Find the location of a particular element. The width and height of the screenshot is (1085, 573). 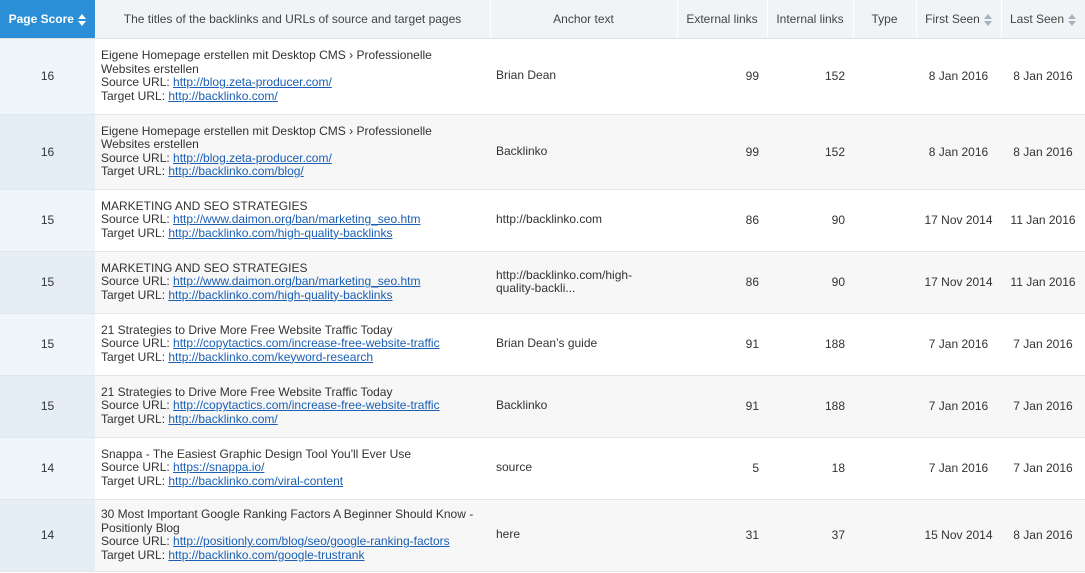

target-url-link: http://backlinko.com/google-trustrank is located at coordinates (266, 555).